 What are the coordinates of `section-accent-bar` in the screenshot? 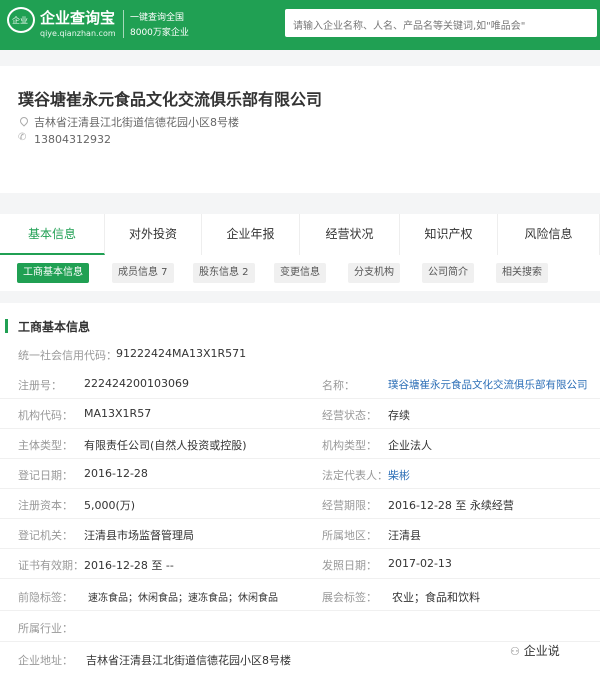 It's located at (6, 326).